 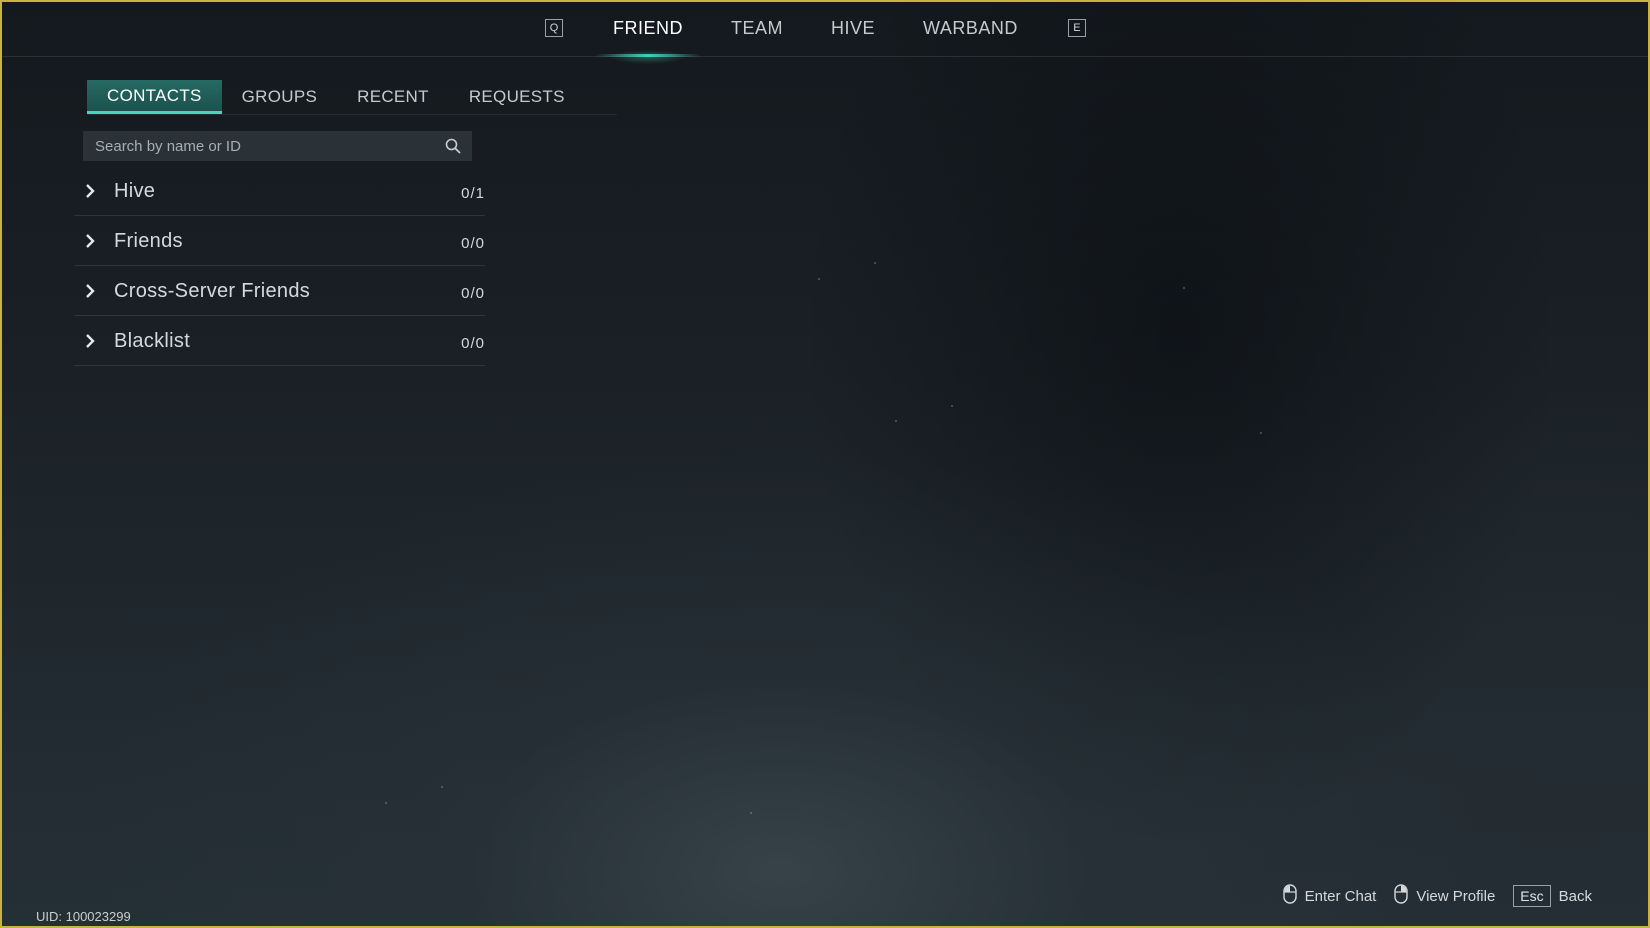 What do you see at coordinates (83, 916) in the screenshot?
I see `user-id-label: UID: 100023299` at bounding box center [83, 916].